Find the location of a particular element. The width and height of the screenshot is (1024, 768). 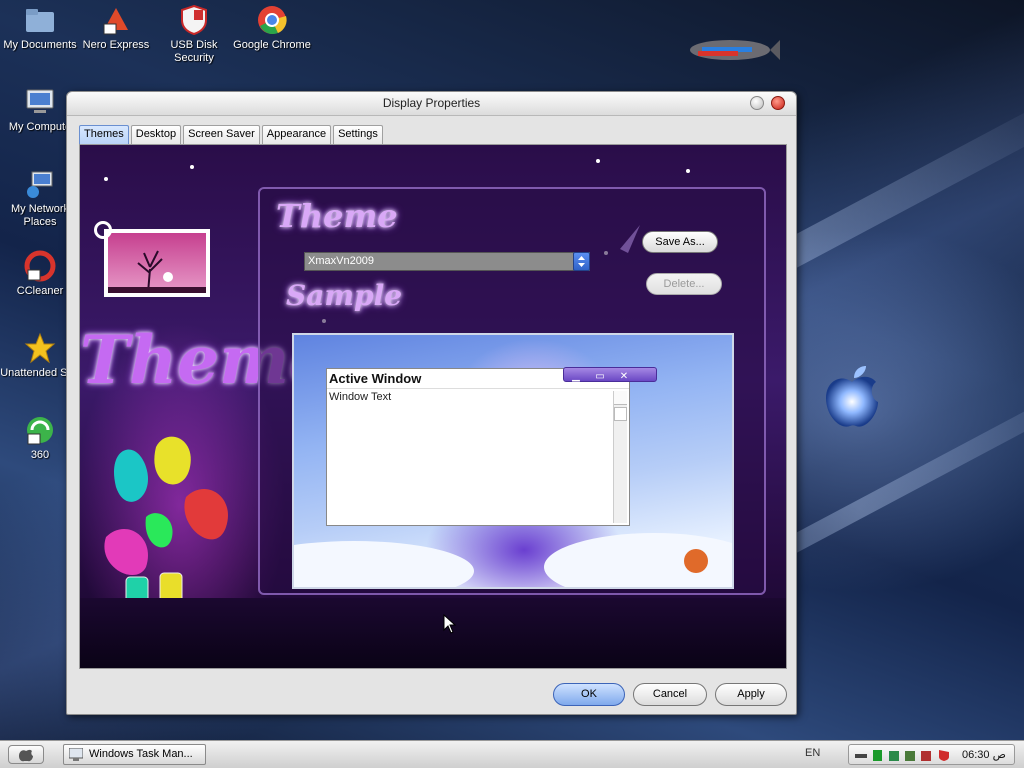

task-manager-icon is located at coordinates (76, 754).